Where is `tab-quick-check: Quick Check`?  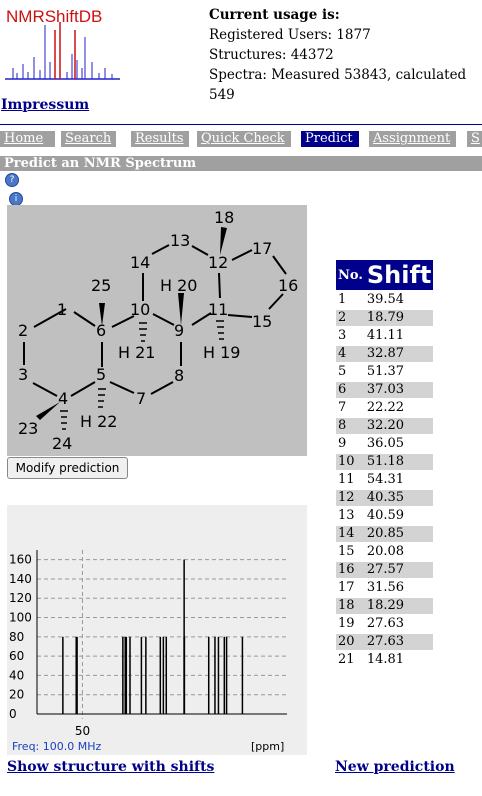
tab-quick-check: Quick Check is located at coordinates (244, 139).